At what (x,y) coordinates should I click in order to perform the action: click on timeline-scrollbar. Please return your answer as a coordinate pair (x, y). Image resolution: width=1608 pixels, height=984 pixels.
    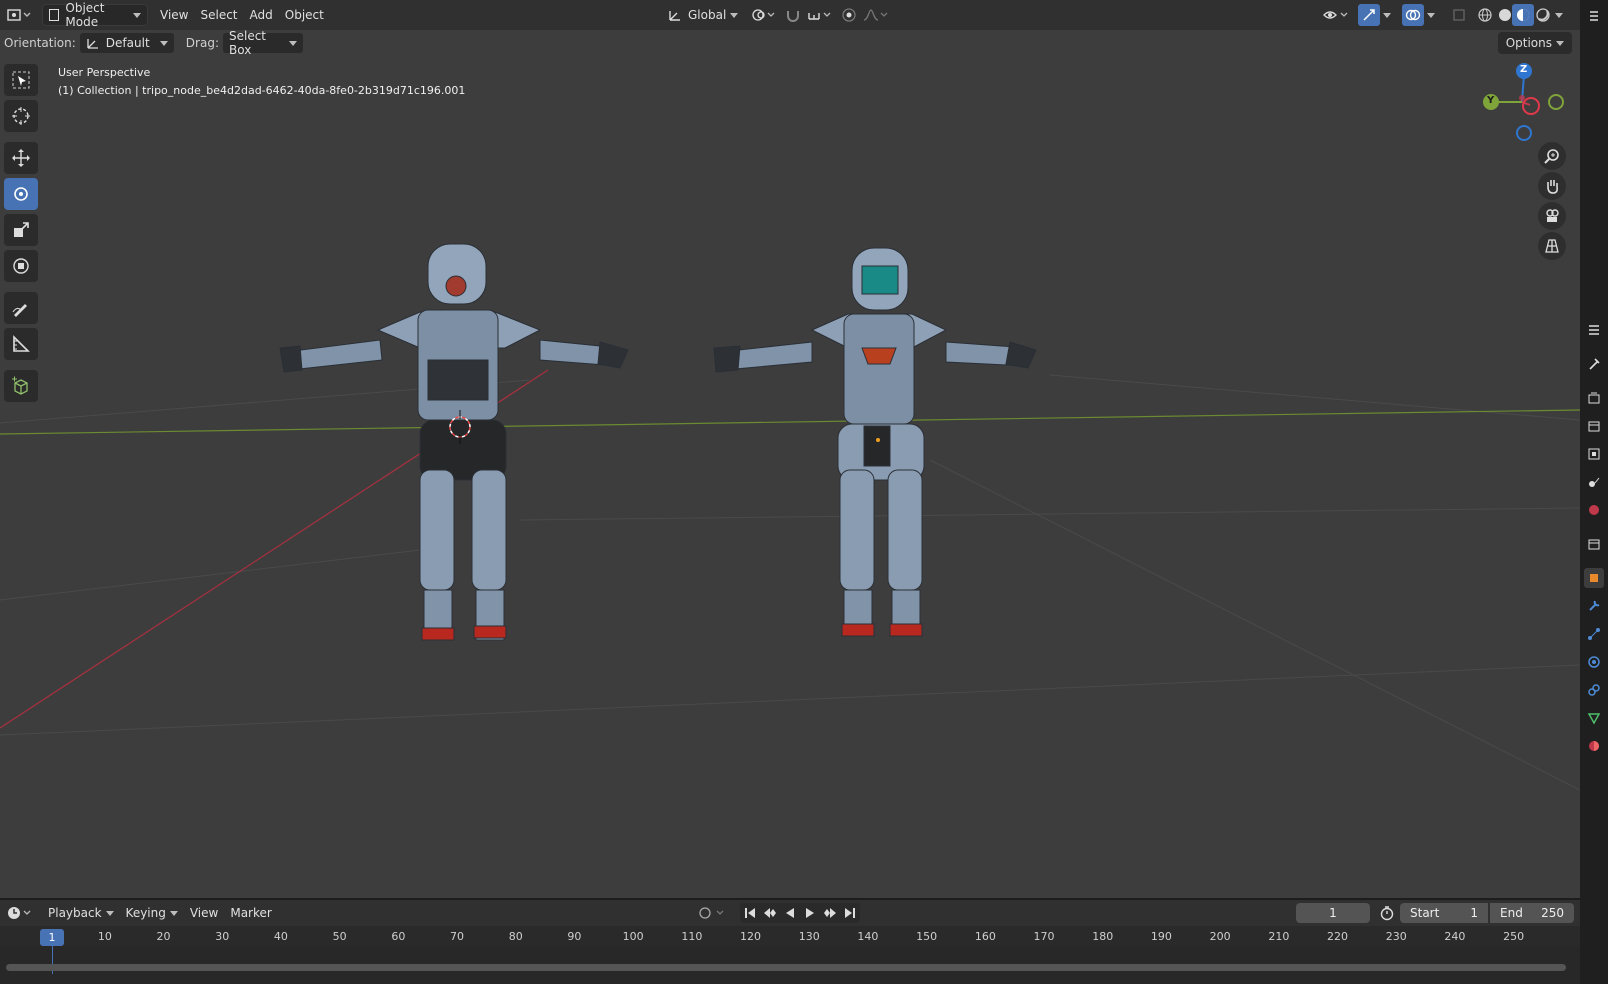
    Looking at the image, I should click on (786, 967).